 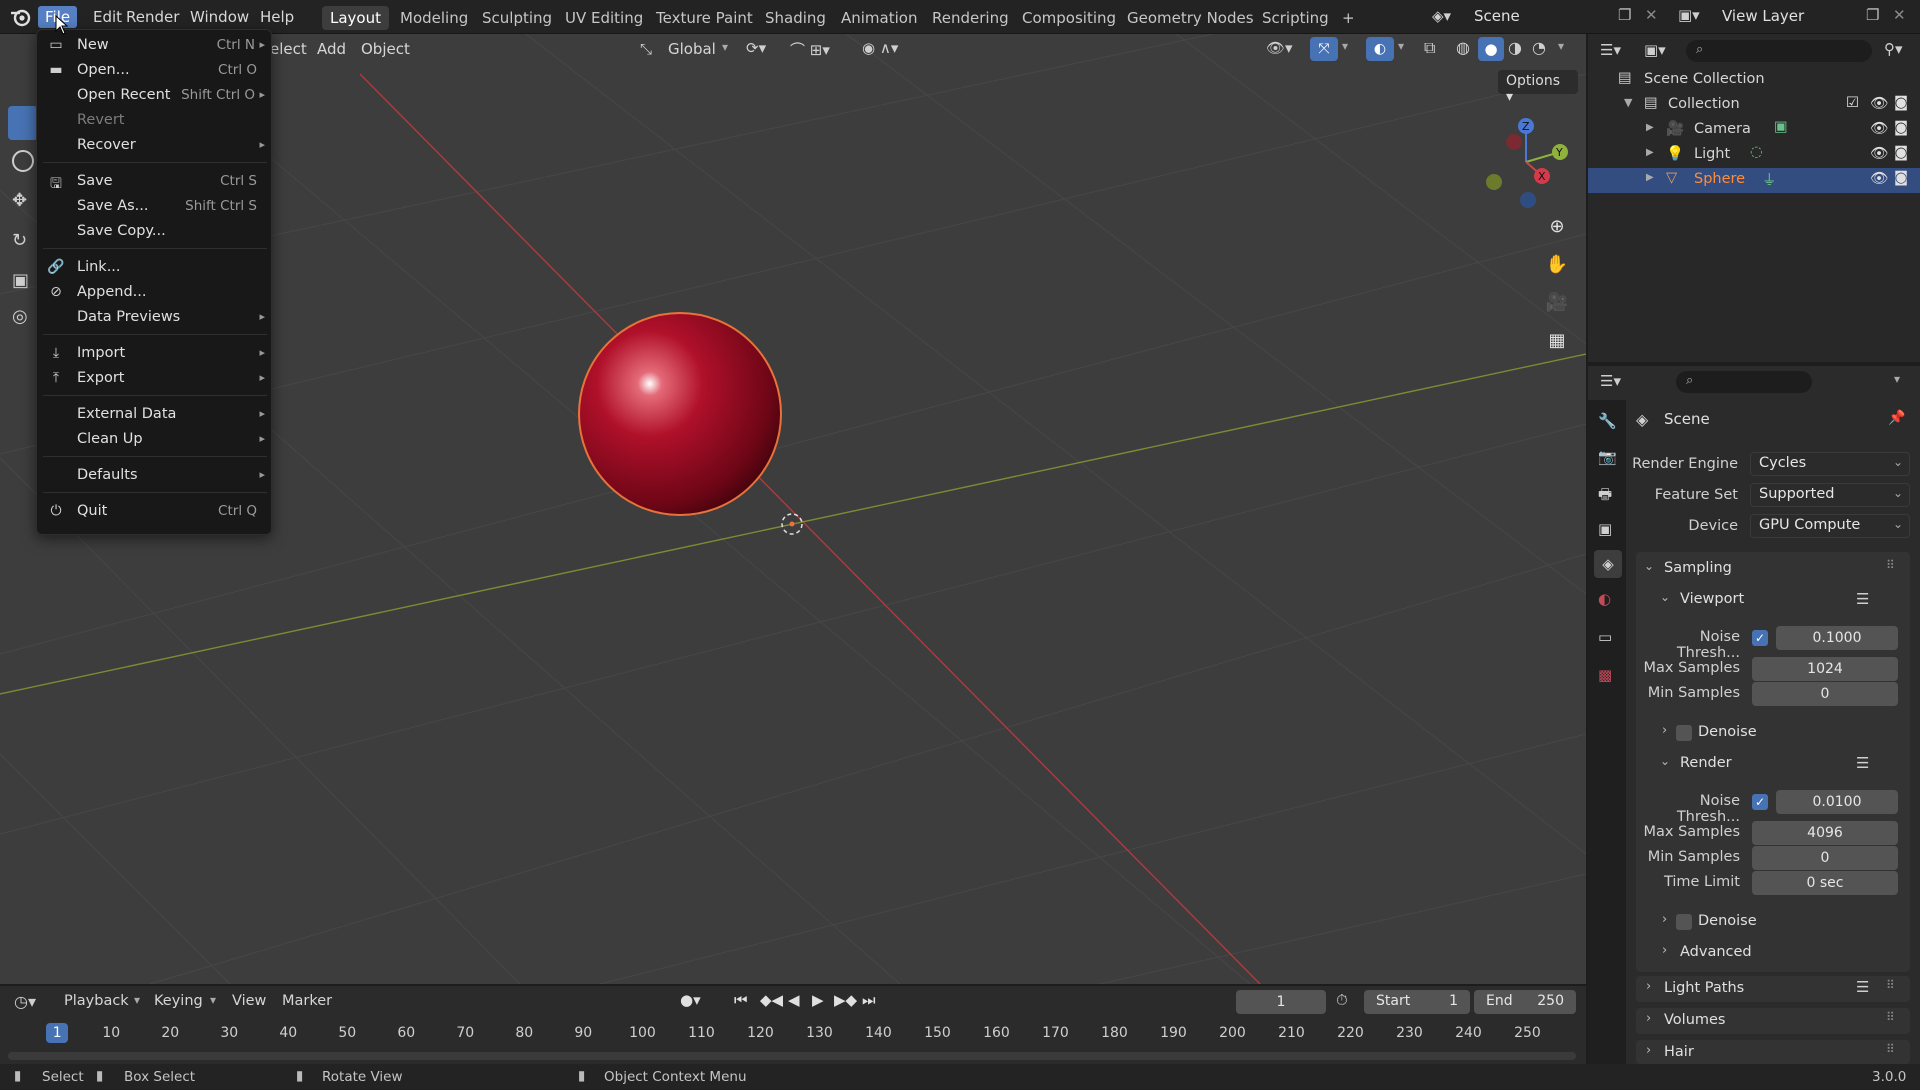 What do you see at coordinates (1744, 382) in the screenshot?
I see `properties-search-input: ⌕` at bounding box center [1744, 382].